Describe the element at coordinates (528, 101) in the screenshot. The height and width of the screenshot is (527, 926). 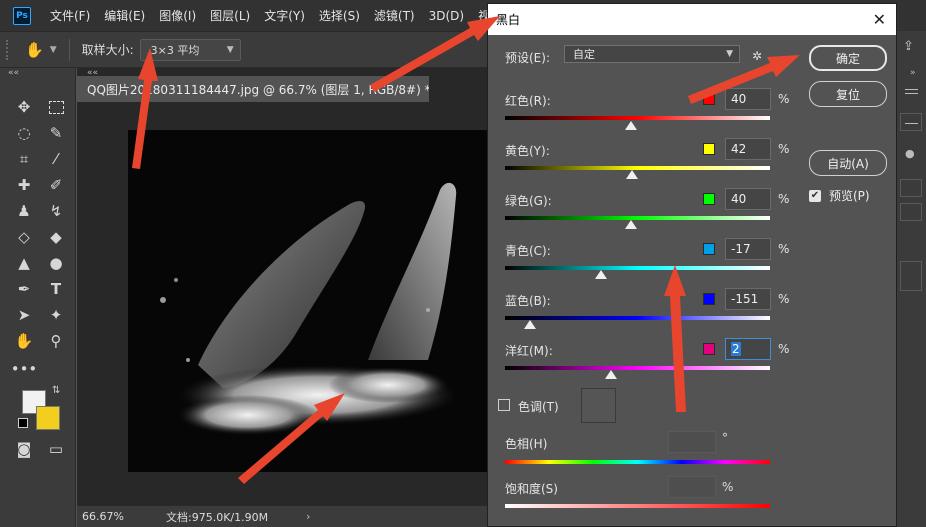
I see `red-label: 红色(R):` at that location.